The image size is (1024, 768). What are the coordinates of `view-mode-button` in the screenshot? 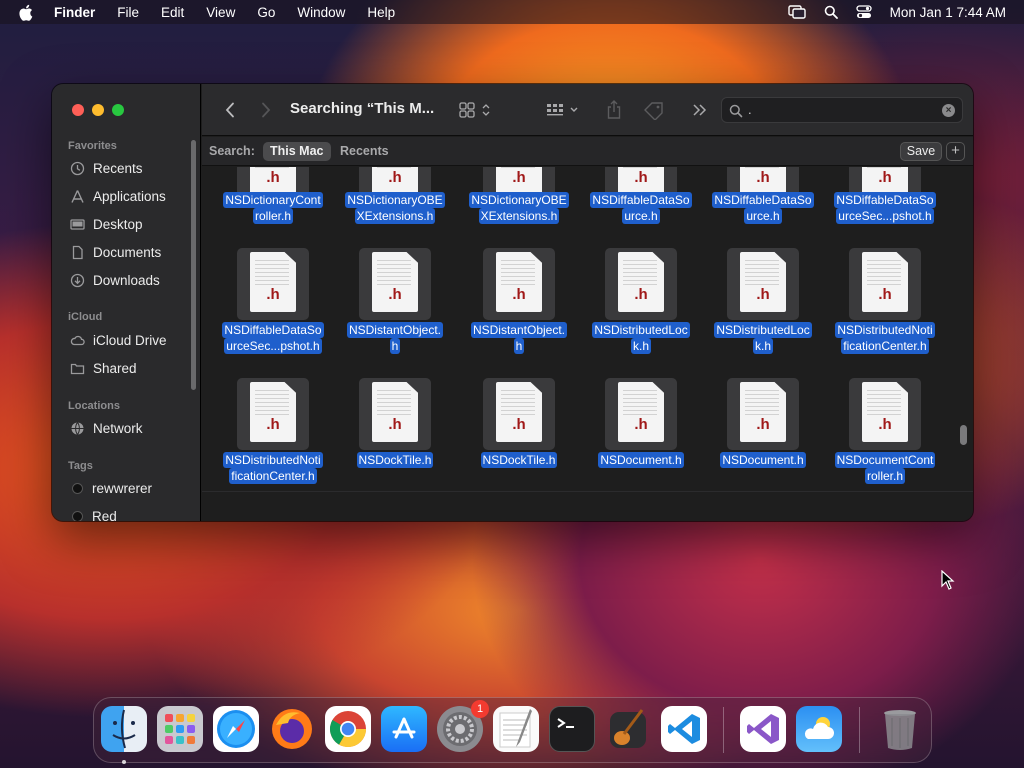 It's located at (478, 110).